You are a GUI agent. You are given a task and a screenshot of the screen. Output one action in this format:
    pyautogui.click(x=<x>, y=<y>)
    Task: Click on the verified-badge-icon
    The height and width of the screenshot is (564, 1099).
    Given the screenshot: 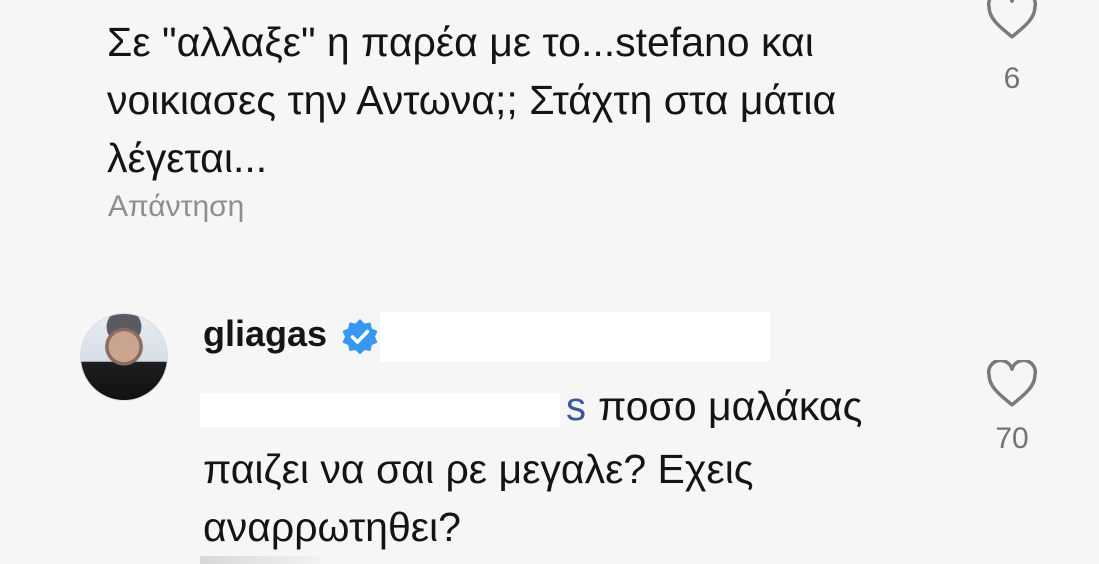 What is the action you would take?
    pyautogui.click(x=360, y=337)
    